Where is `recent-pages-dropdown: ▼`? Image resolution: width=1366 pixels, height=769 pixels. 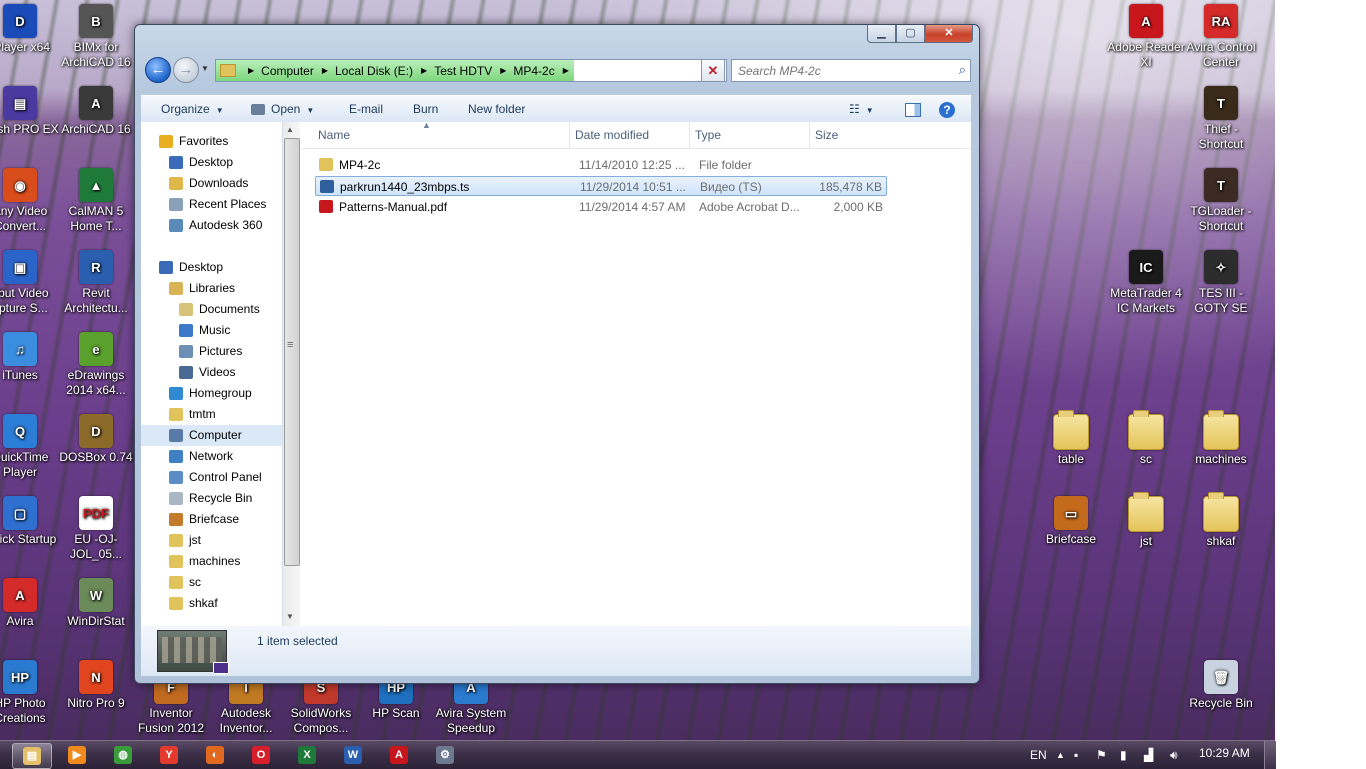 recent-pages-dropdown: ▼ is located at coordinates (205, 68).